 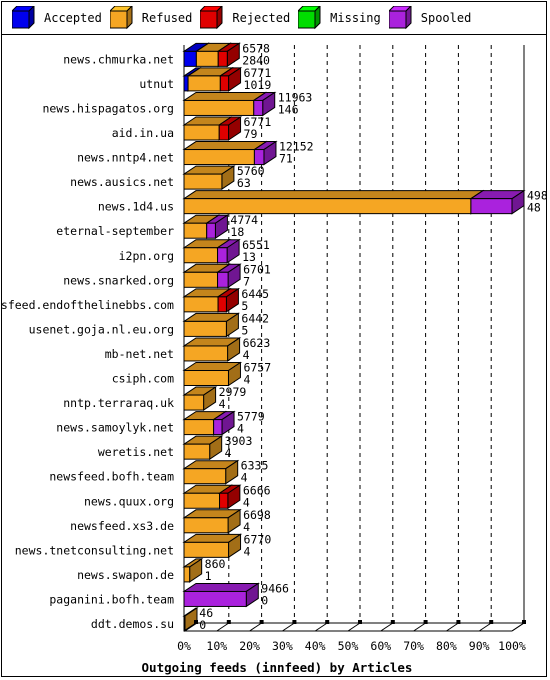 I want to click on legend-label: Rejected, so click(x=261, y=18).